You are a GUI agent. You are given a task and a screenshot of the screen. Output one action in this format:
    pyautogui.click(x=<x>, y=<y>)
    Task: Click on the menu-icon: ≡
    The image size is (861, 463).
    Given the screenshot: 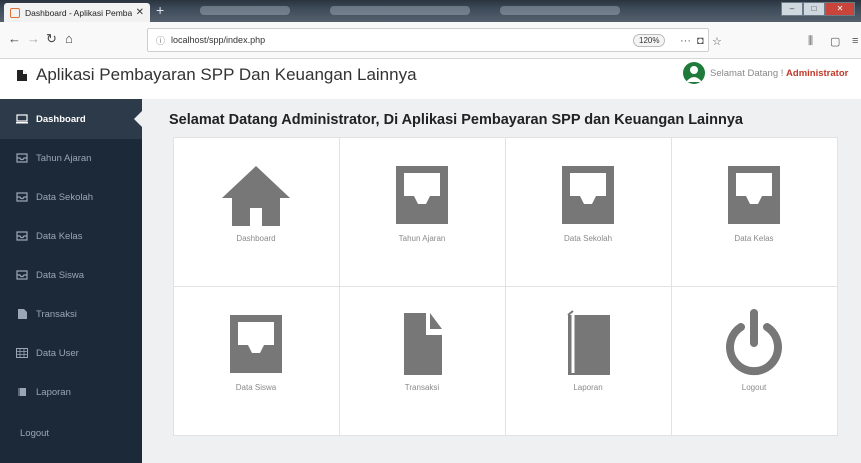 What is the action you would take?
    pyautogui.click(x=855, y=41)
    